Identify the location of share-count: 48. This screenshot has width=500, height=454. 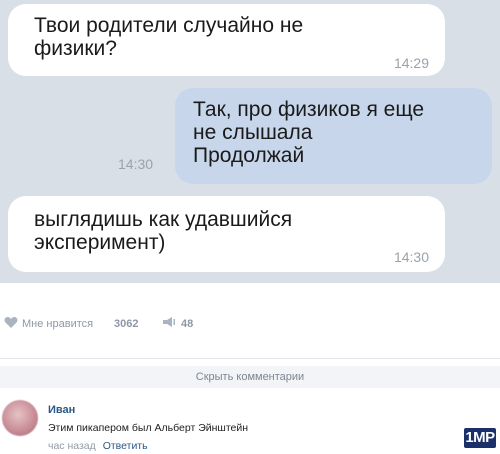
(187, 324).